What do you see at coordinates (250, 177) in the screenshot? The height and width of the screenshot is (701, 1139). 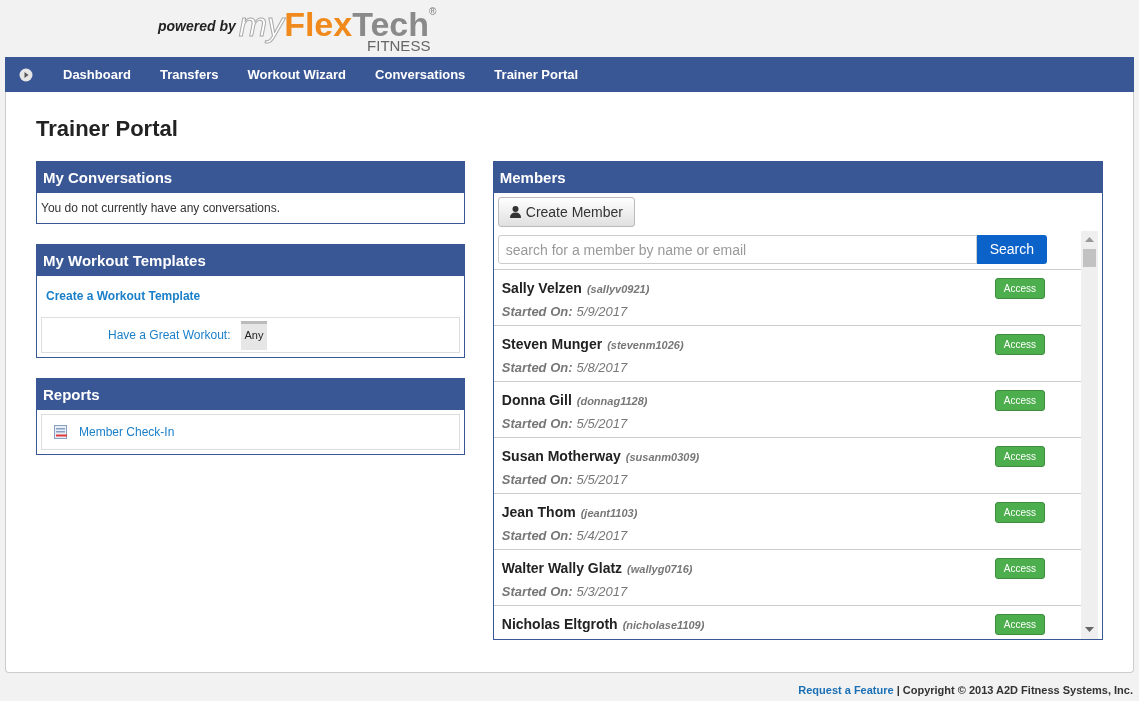 I see `panel-header: My Conversations` at bounding box center [250, 177].